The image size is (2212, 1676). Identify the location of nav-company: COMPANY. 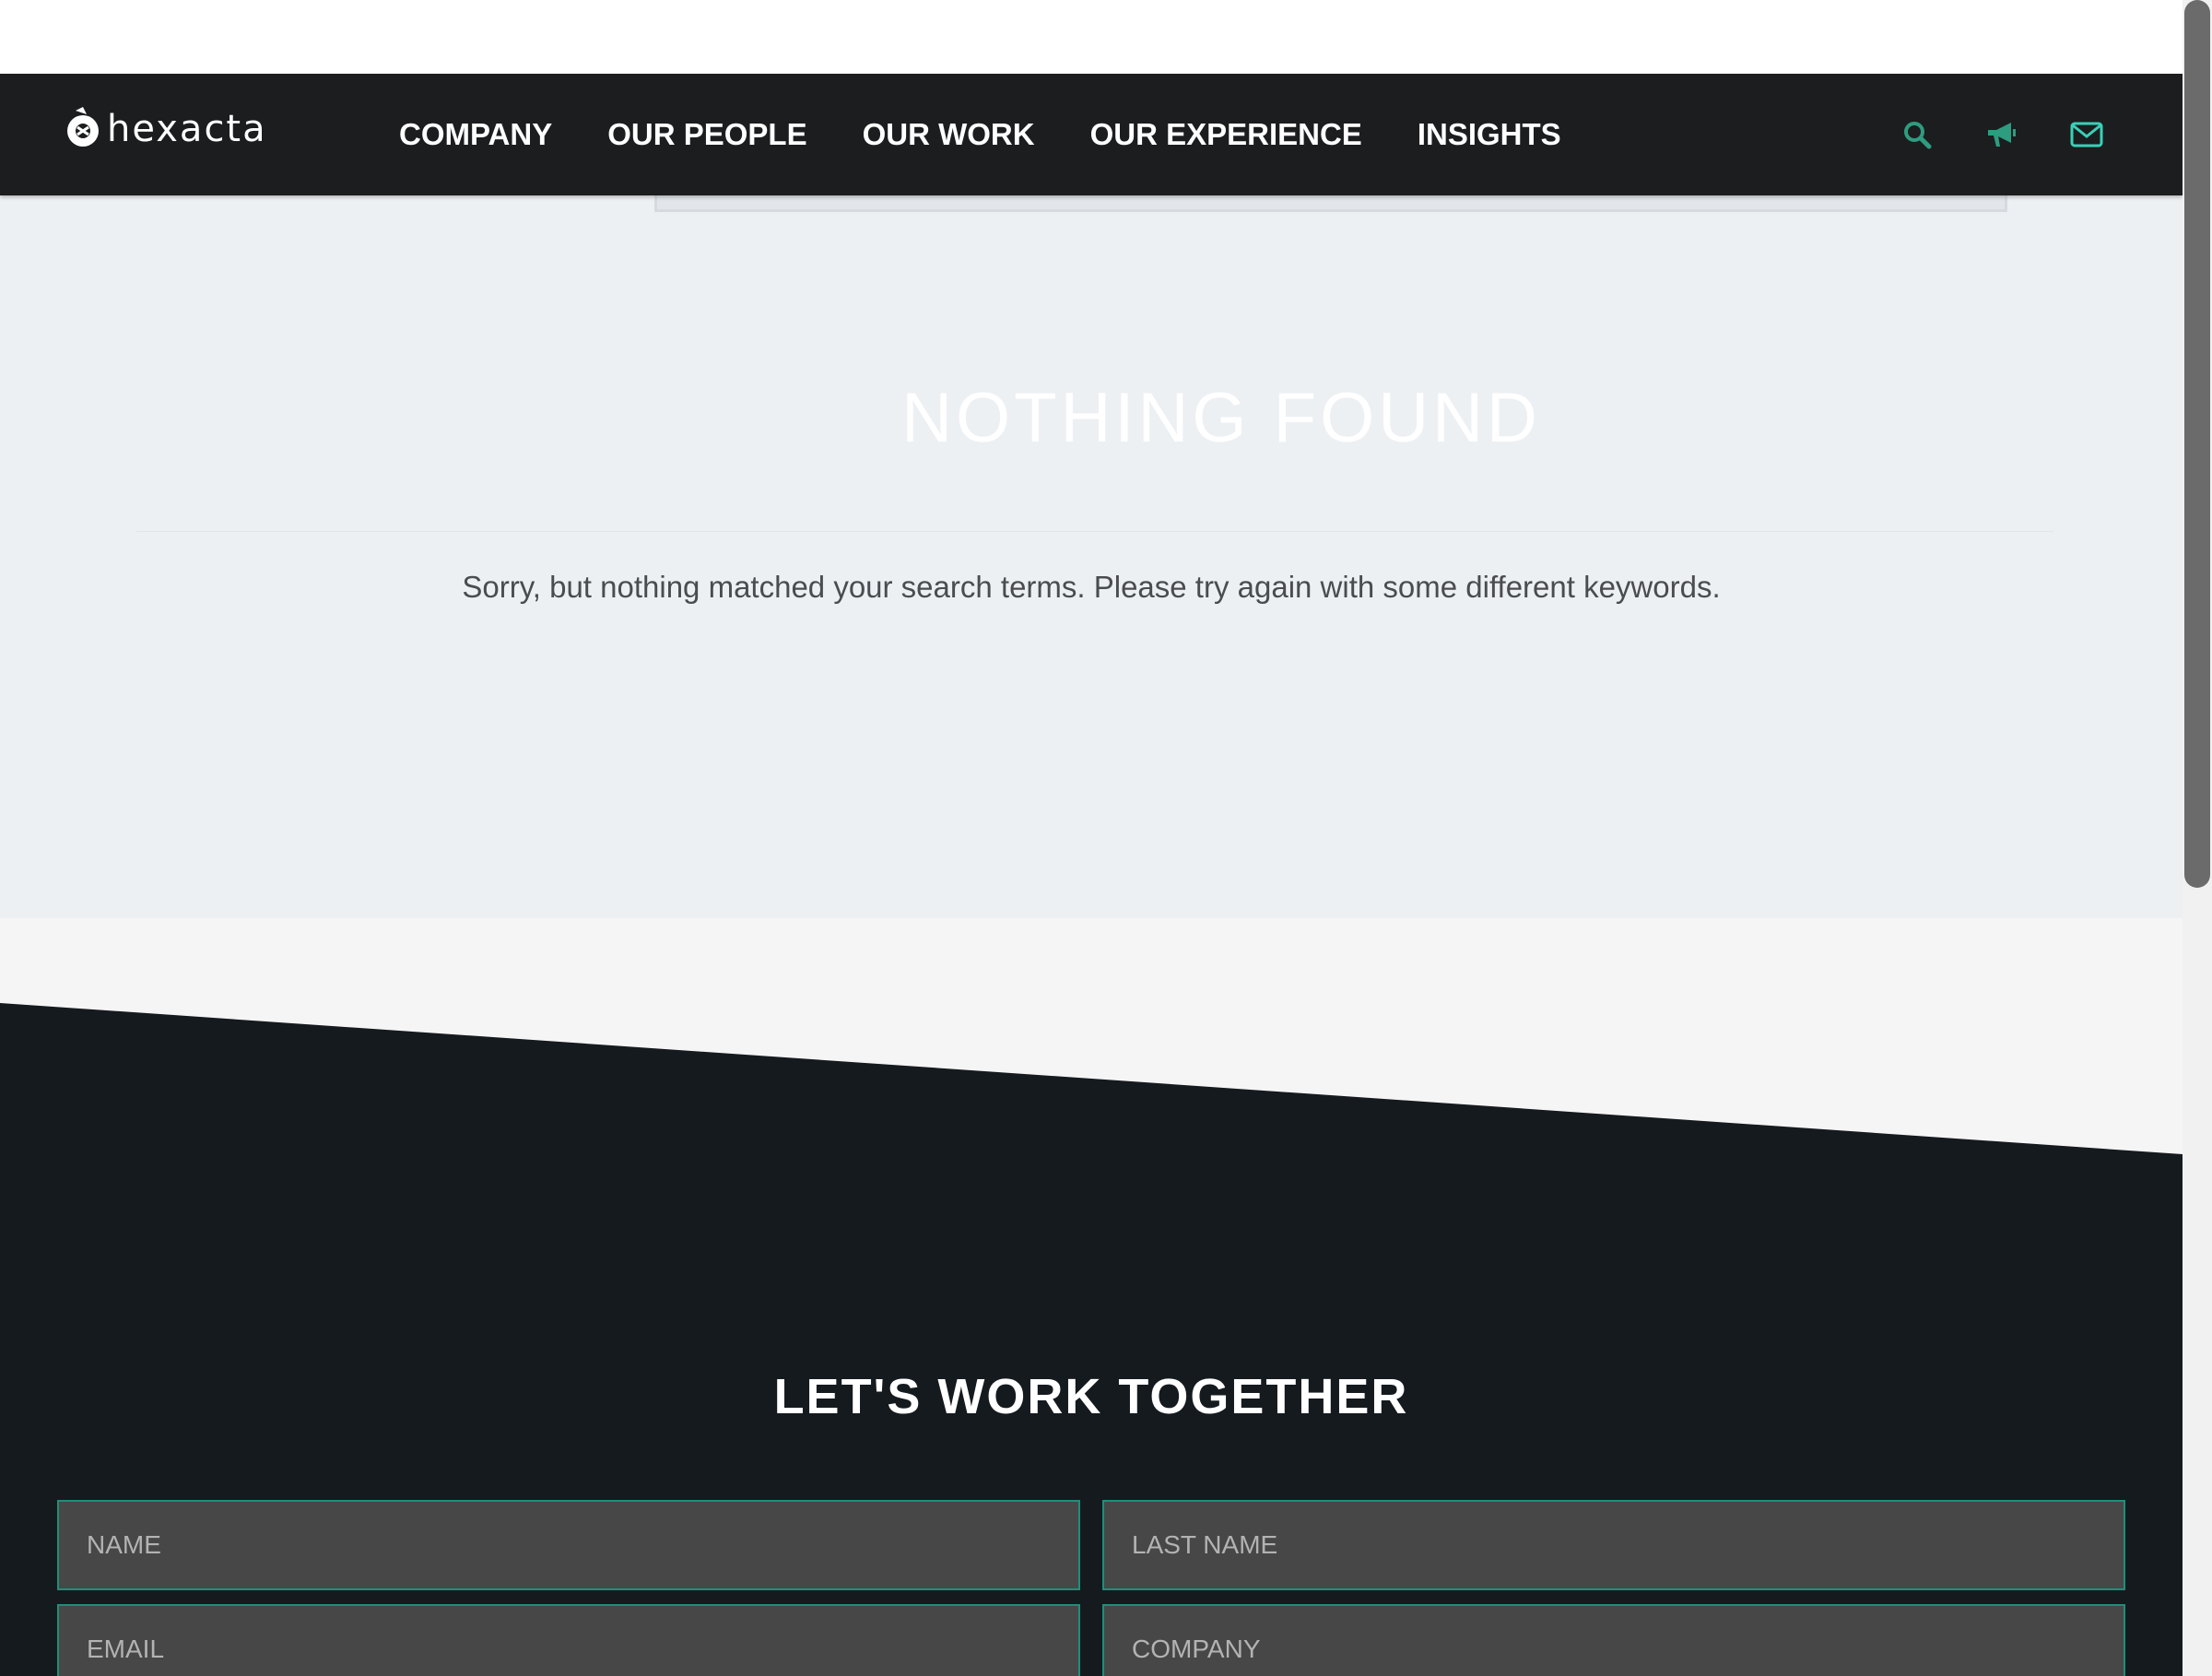
(475, 134).